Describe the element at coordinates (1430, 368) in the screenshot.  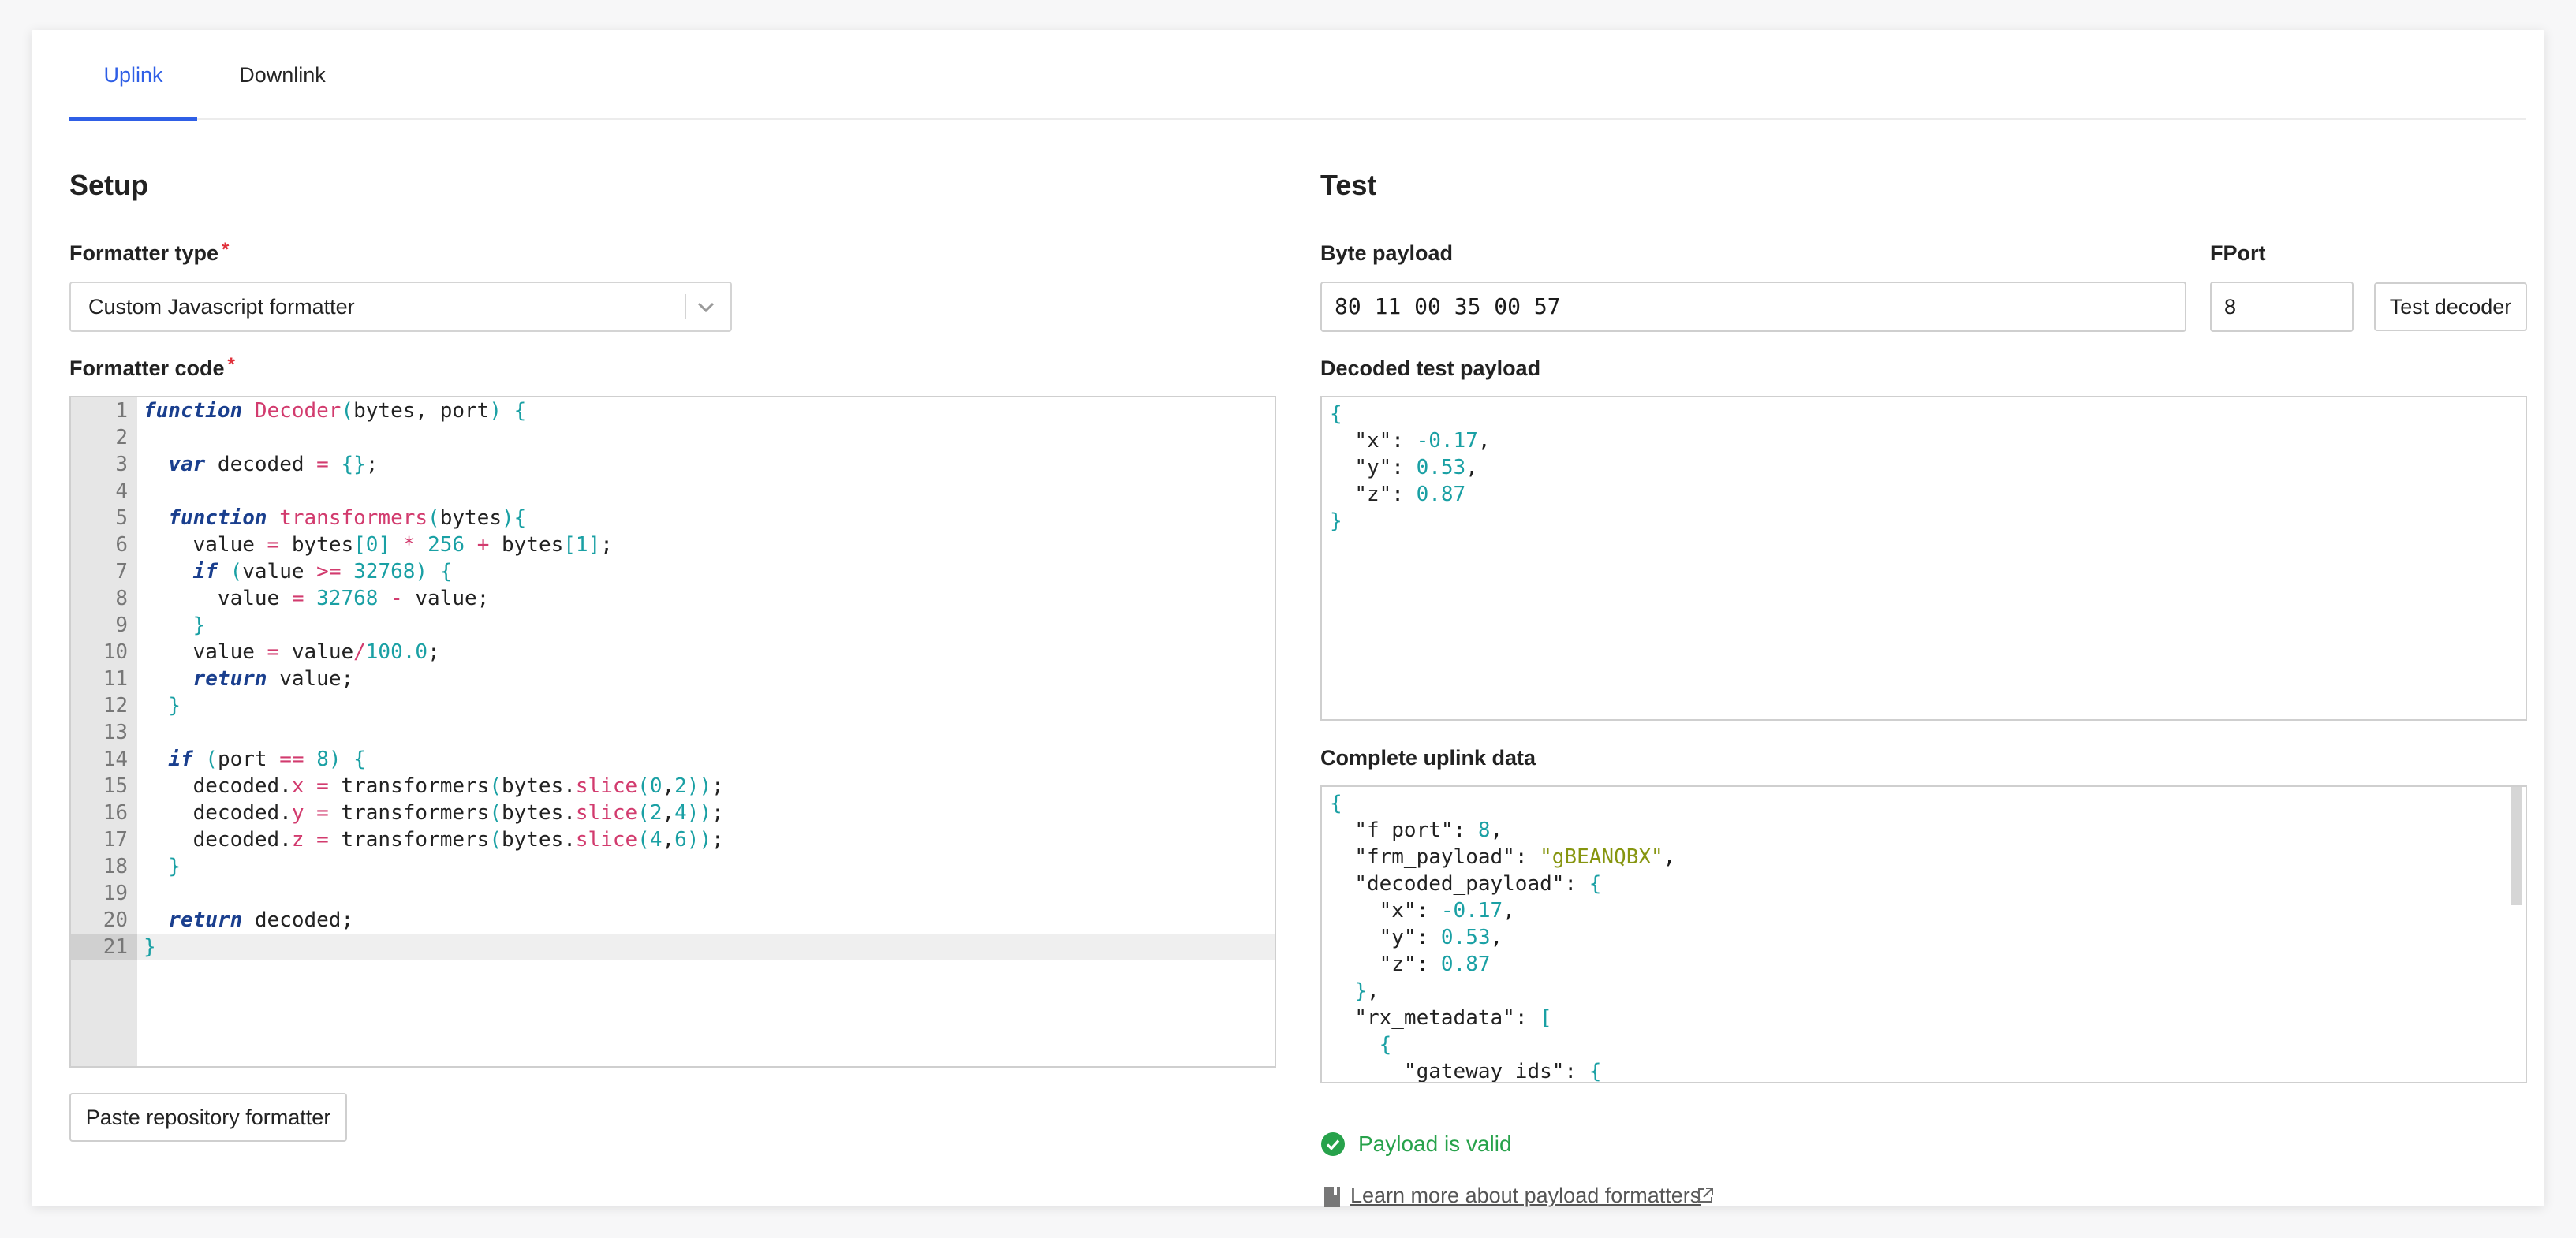
I see `decoded-test-payload-label: Decoded test payload` at that location.